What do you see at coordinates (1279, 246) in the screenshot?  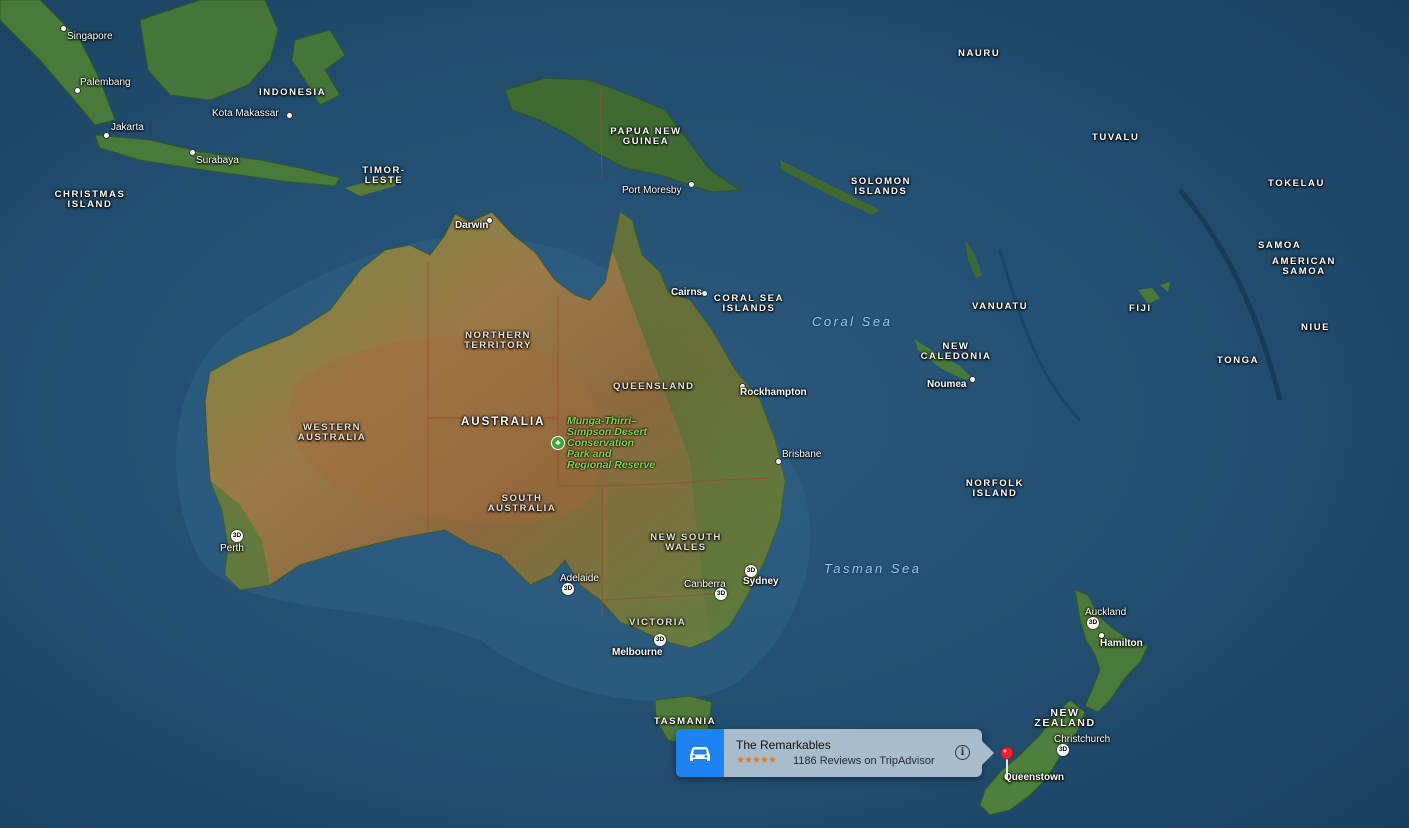 I see `label-samoa: SAMOA` at bounding box center [1279, 246].